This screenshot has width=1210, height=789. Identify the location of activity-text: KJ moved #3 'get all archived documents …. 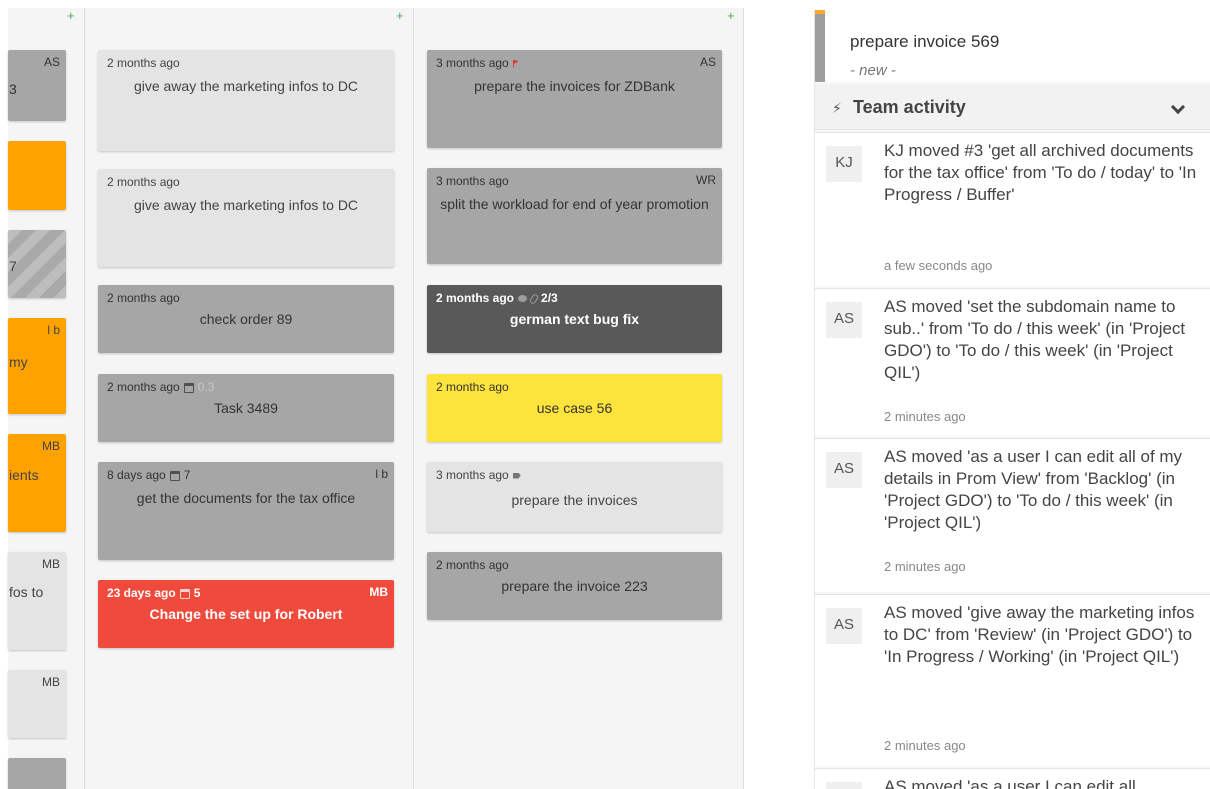
(1040, 172).